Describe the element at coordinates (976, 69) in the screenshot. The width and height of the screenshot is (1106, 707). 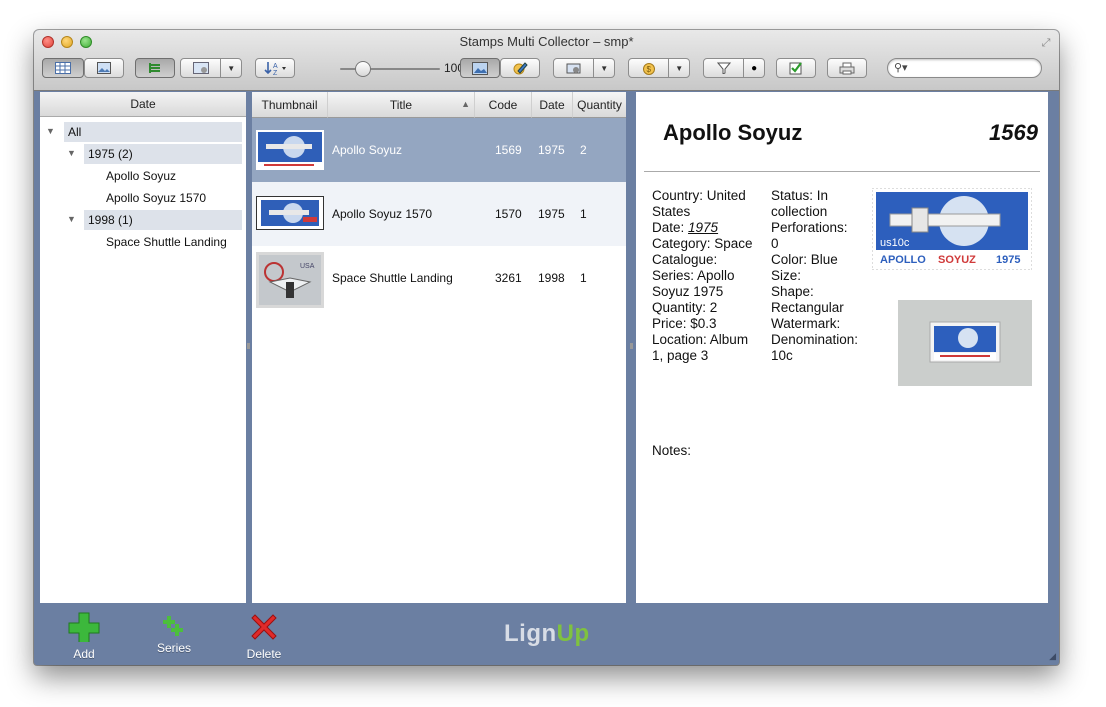
I see `search-input` at that location.